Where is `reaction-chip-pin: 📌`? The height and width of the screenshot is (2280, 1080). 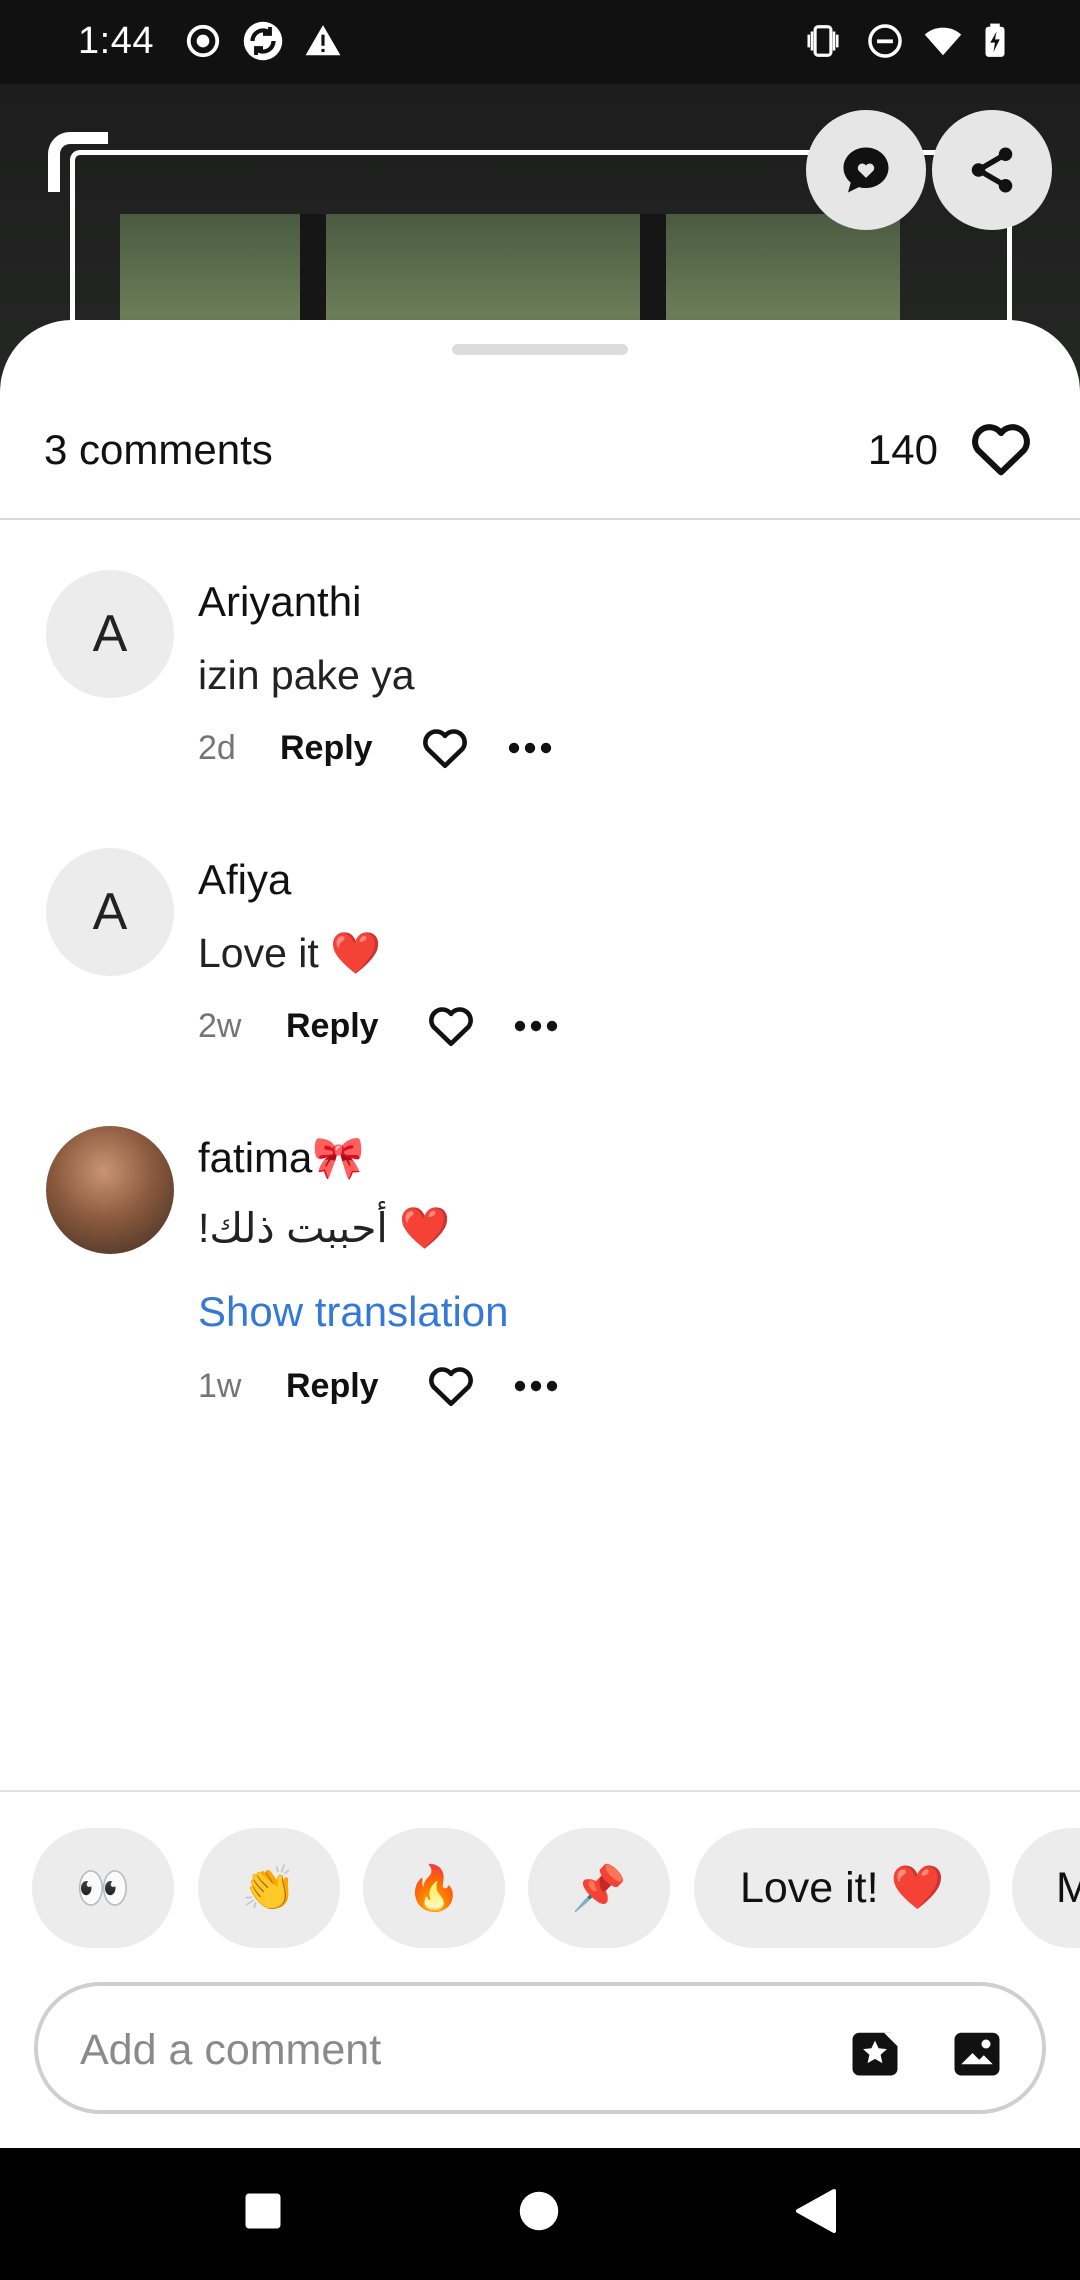
reaction-chip-pin: 📌 is located at coordinates (599, 1888).